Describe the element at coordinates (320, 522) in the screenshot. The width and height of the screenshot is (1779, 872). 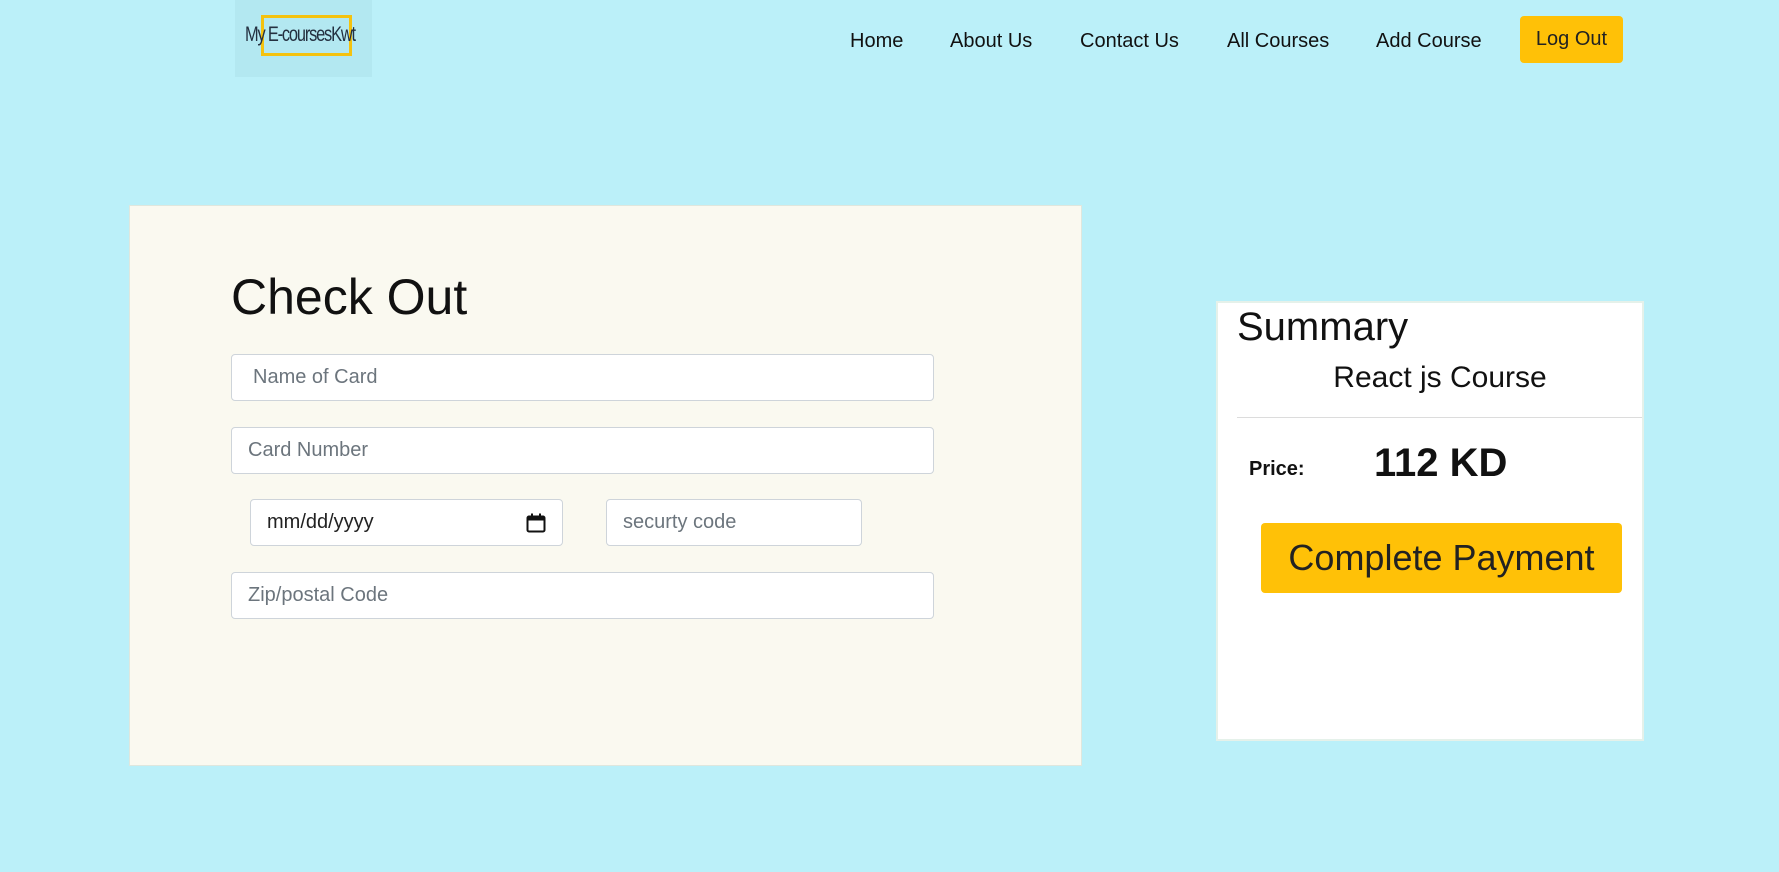
I see `expiry-date-value: mm/dd/yyyy` at that location.